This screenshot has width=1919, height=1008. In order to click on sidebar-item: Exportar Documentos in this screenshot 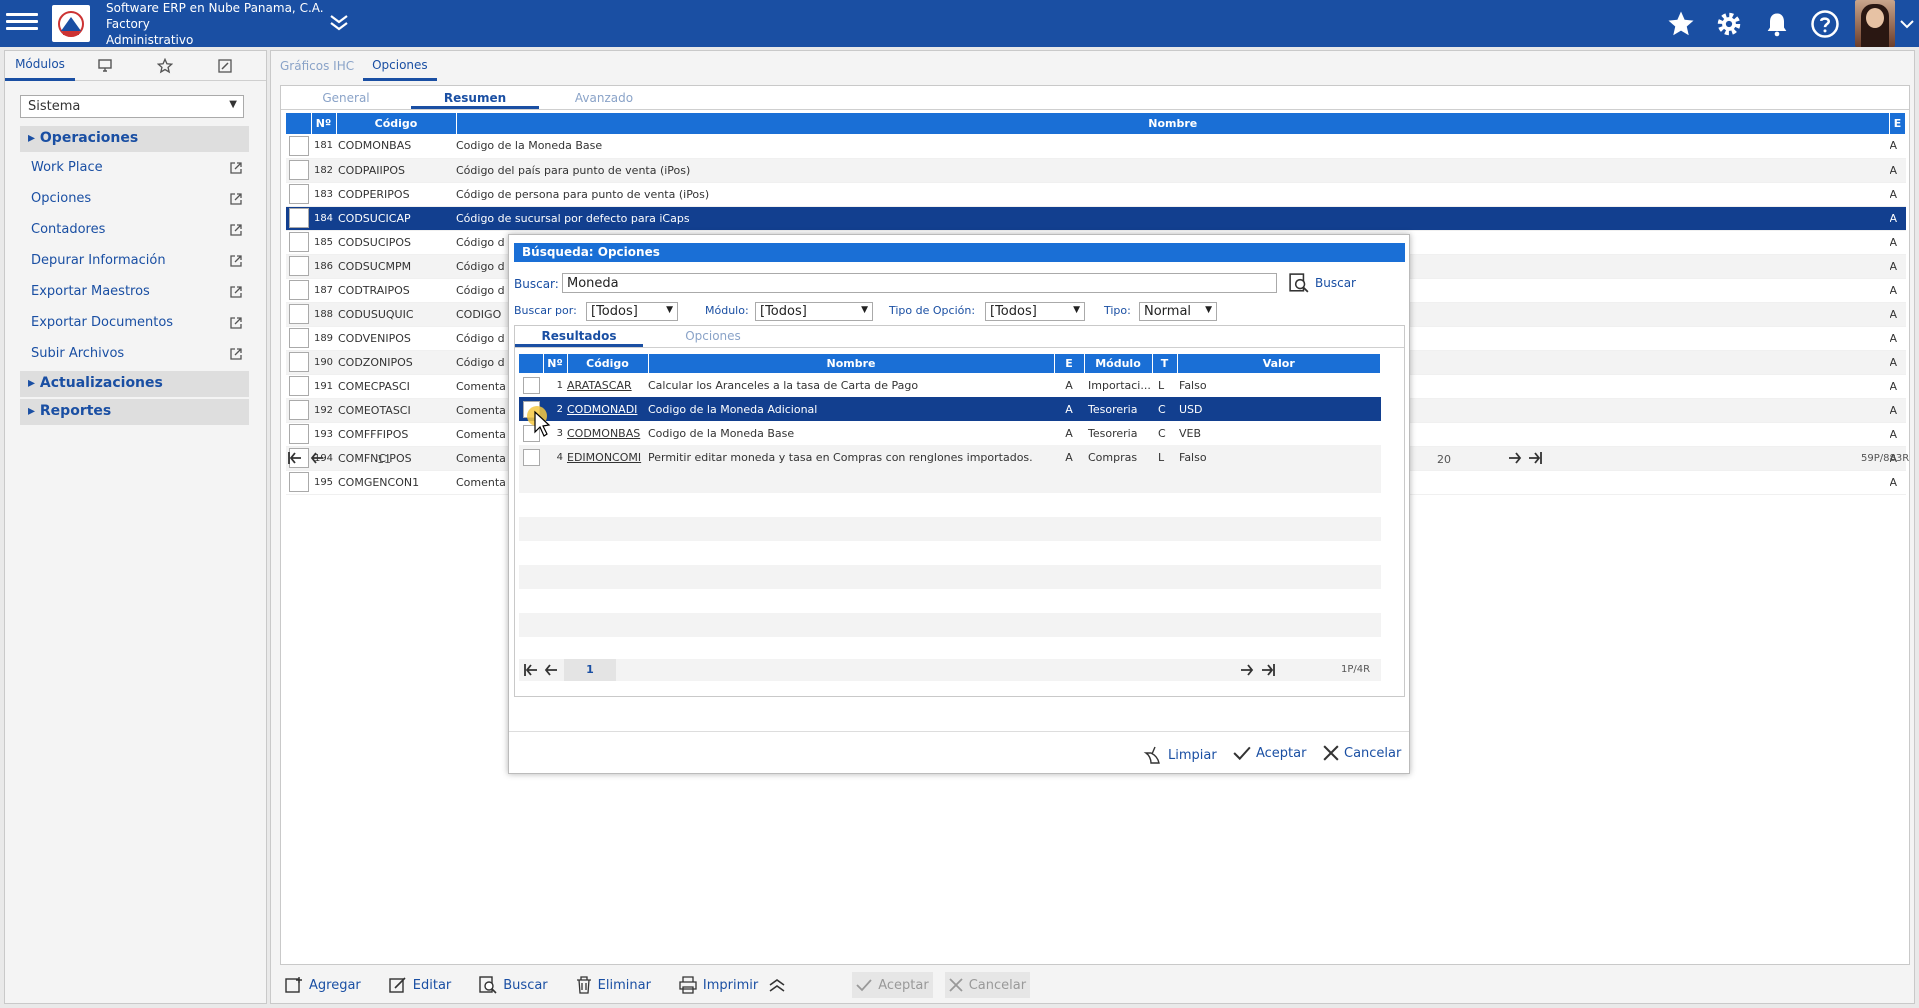, I will do `click(134, 322)`.